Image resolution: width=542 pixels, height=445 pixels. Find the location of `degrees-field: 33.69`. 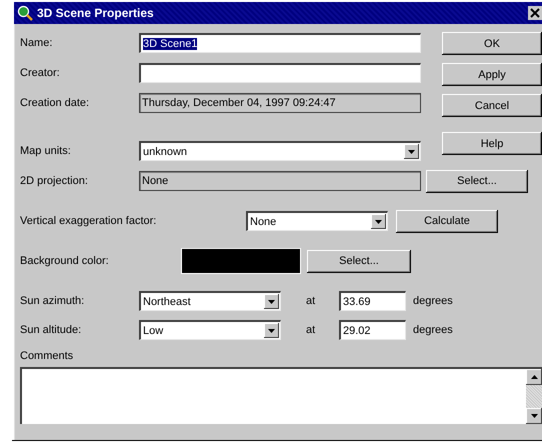

degrees-field: 33.69 is located at coordinates (372, 301).